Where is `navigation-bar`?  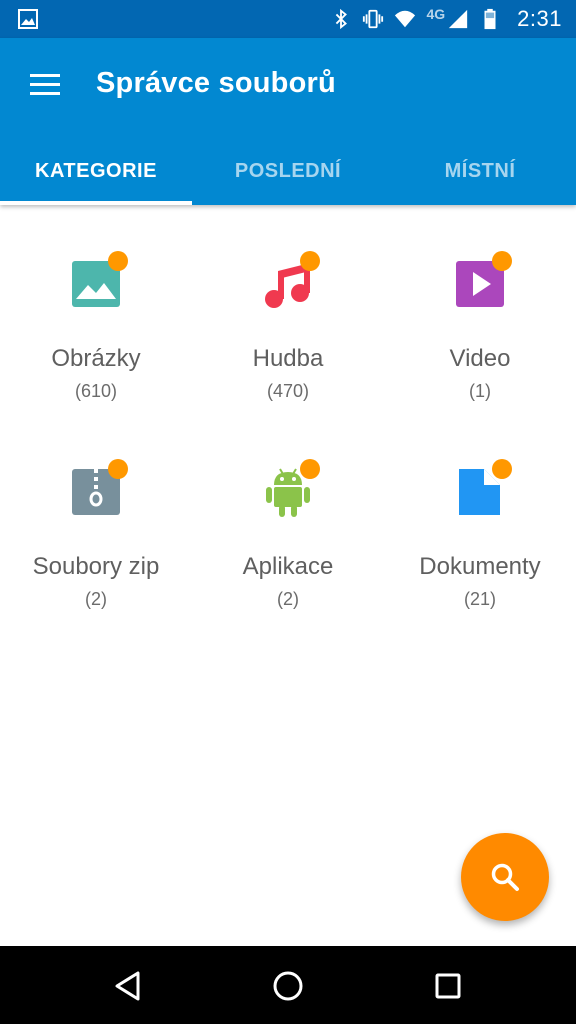 navigation-bar is located at coordinates (288, 985).